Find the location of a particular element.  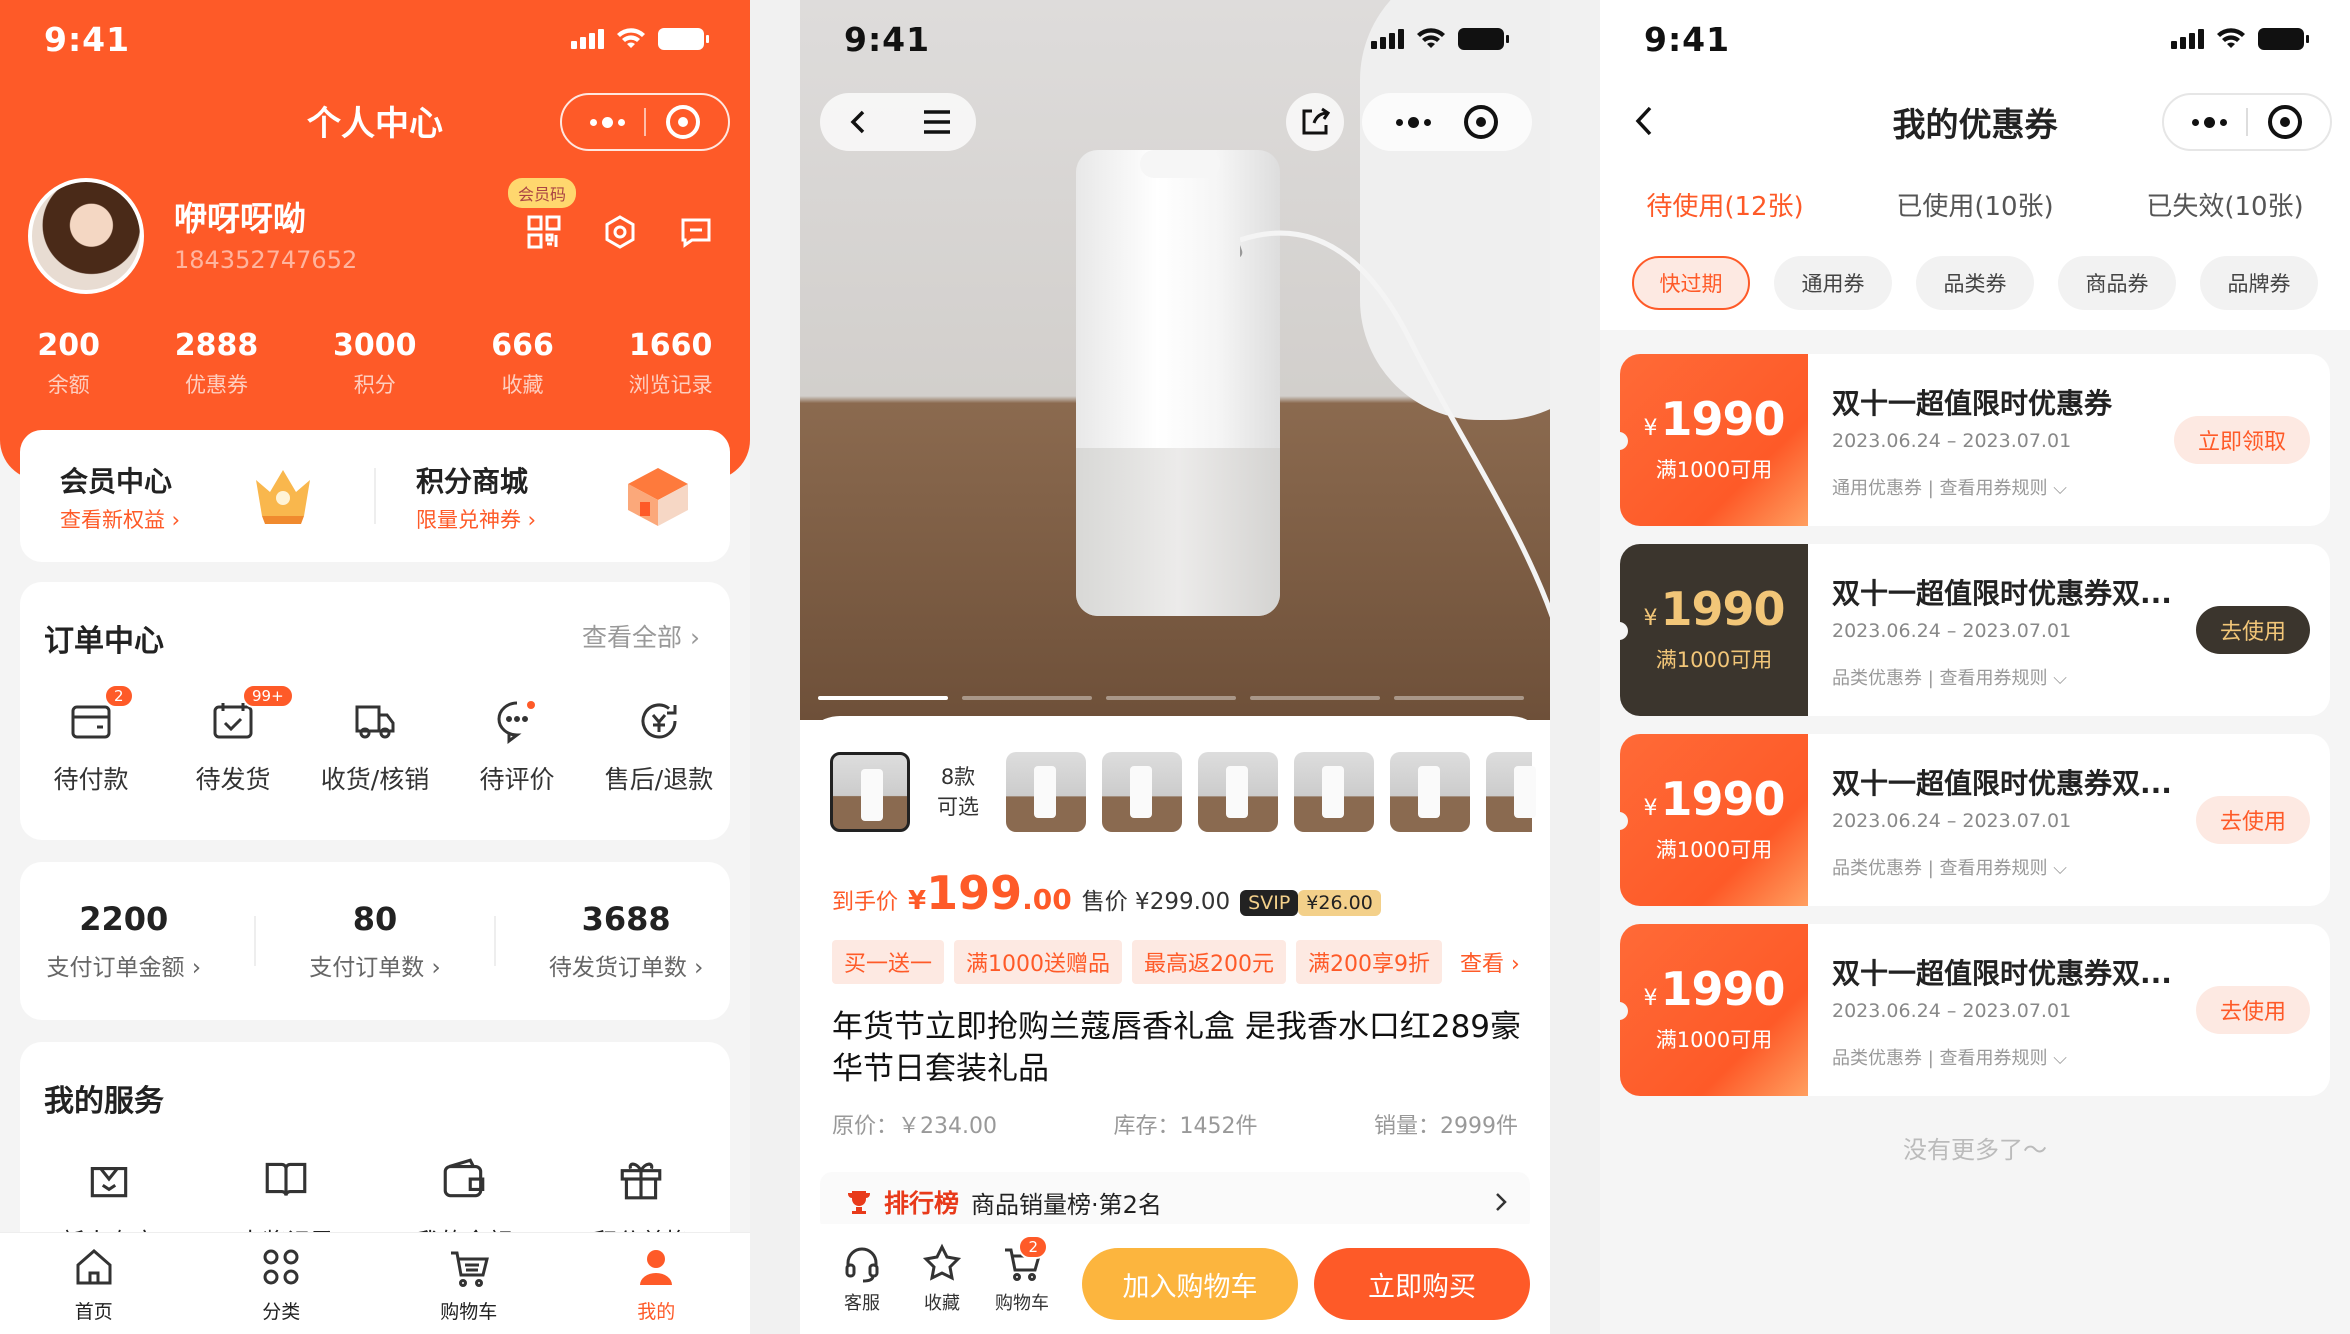

sale-price: 售价 ¥299.00 is located at coordinates (1156, 902).